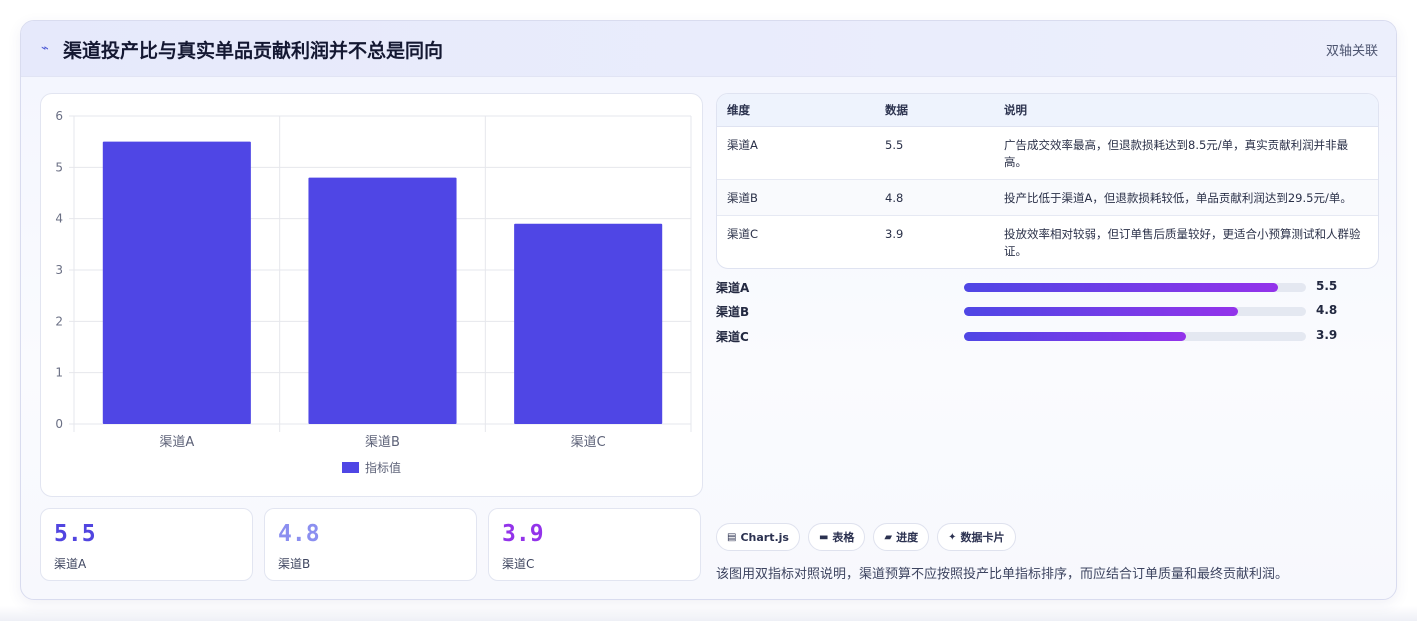  I want to click on progress-row-c: 渠道C 3.9, so click(1047, 336).